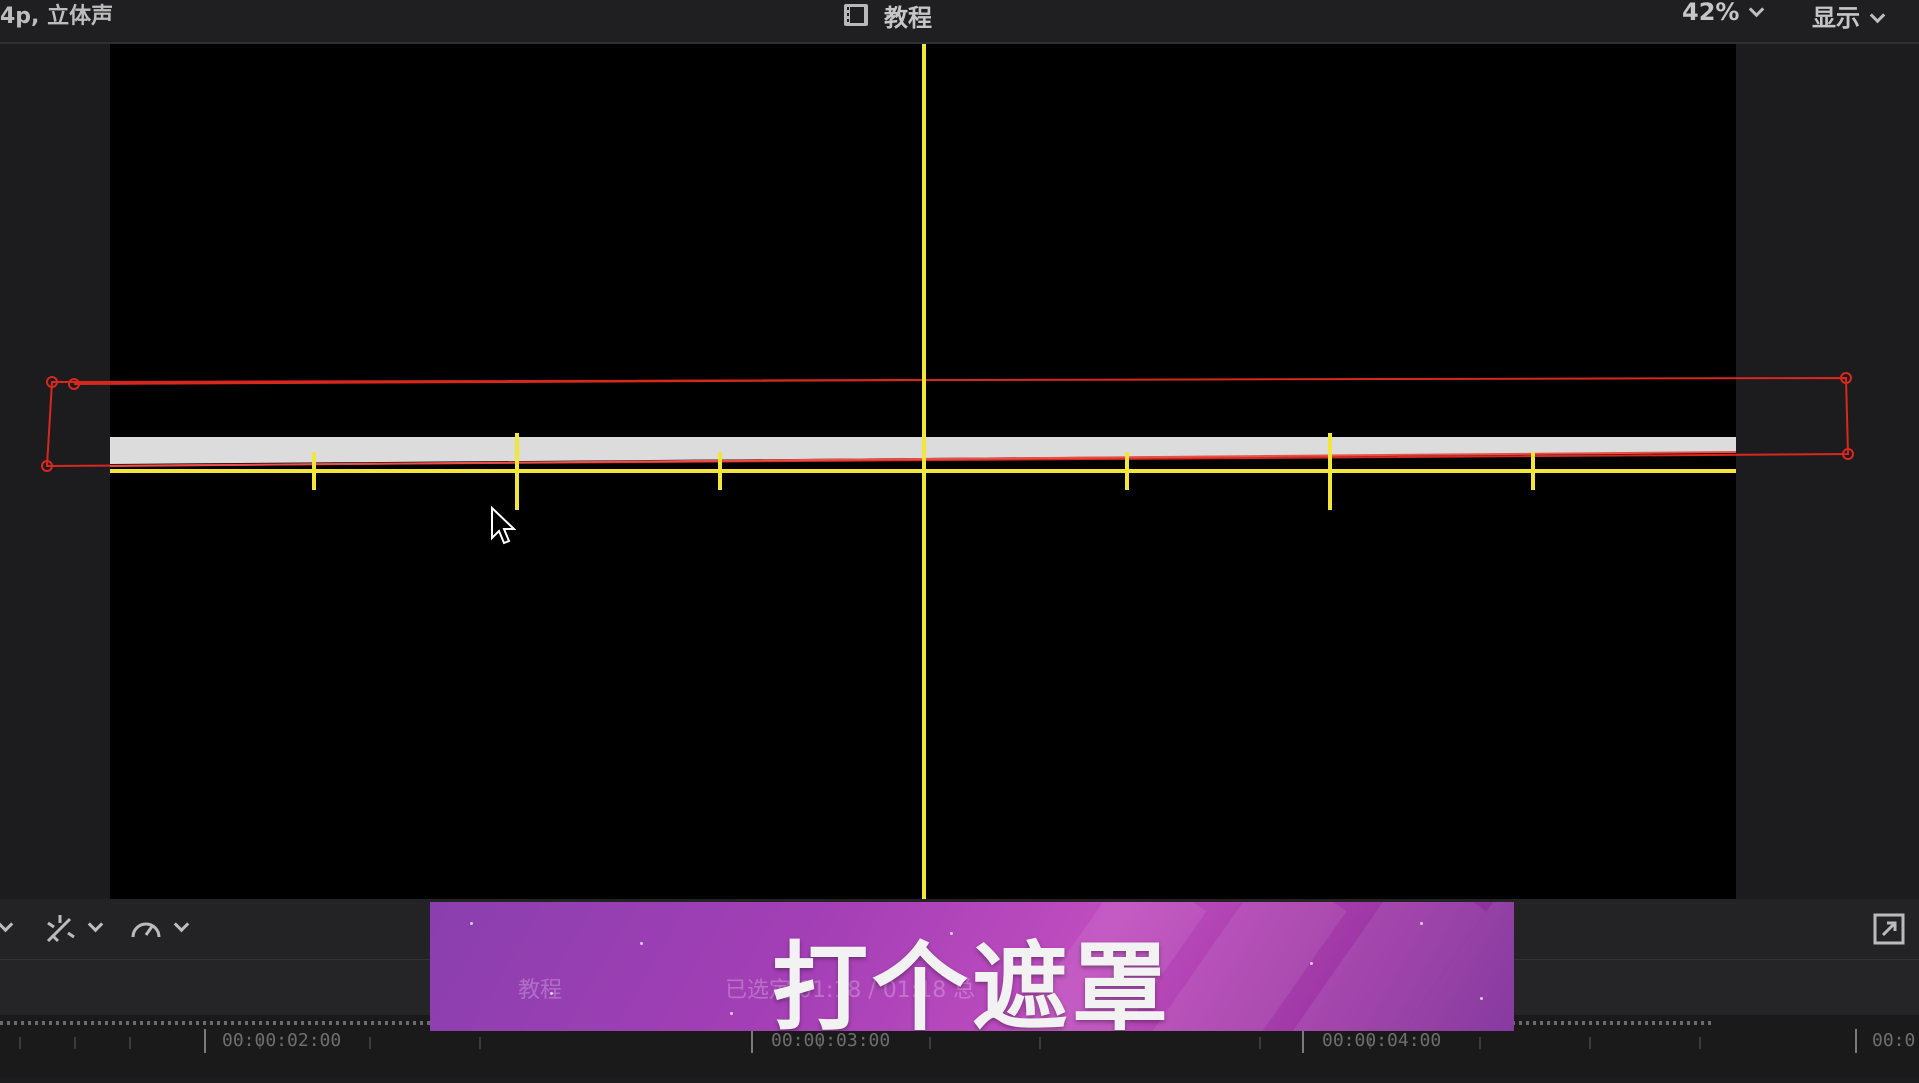 This screenshot has width=1919, height=1083. What do you see at coordinates (908, 17) in the screenshot?
I see `project-title: 教程` at bounding box center [908, 17].